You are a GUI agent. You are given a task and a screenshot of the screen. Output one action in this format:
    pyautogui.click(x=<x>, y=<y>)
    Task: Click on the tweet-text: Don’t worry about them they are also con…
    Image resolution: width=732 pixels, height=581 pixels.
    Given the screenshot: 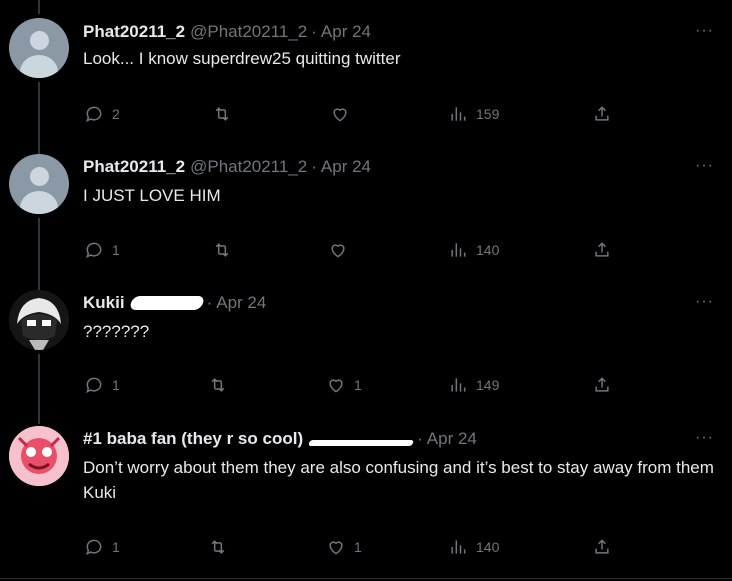 What is the action you would take?
    pyautogui.click(x=398, y=480)
    